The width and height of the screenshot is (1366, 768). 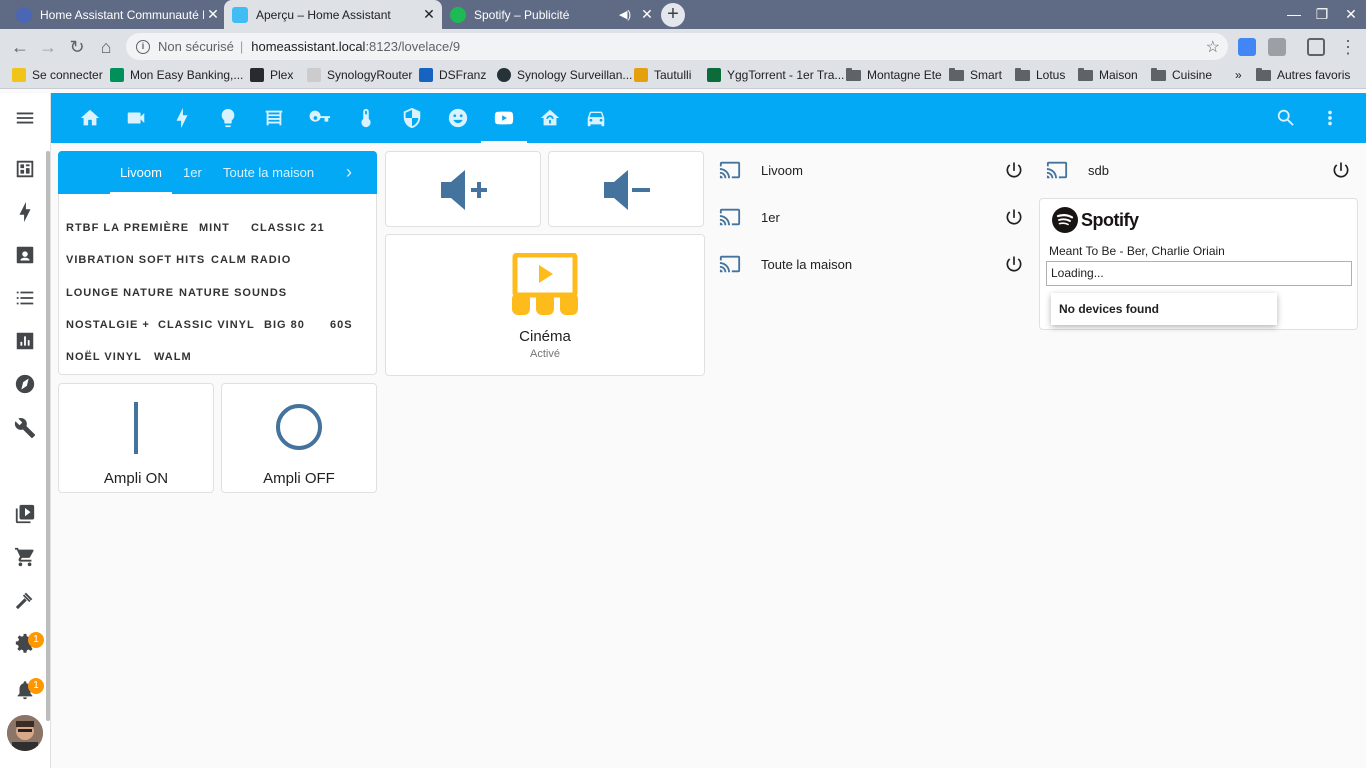 I want to click on new-tab-button: +, so click(x=673, y=15).